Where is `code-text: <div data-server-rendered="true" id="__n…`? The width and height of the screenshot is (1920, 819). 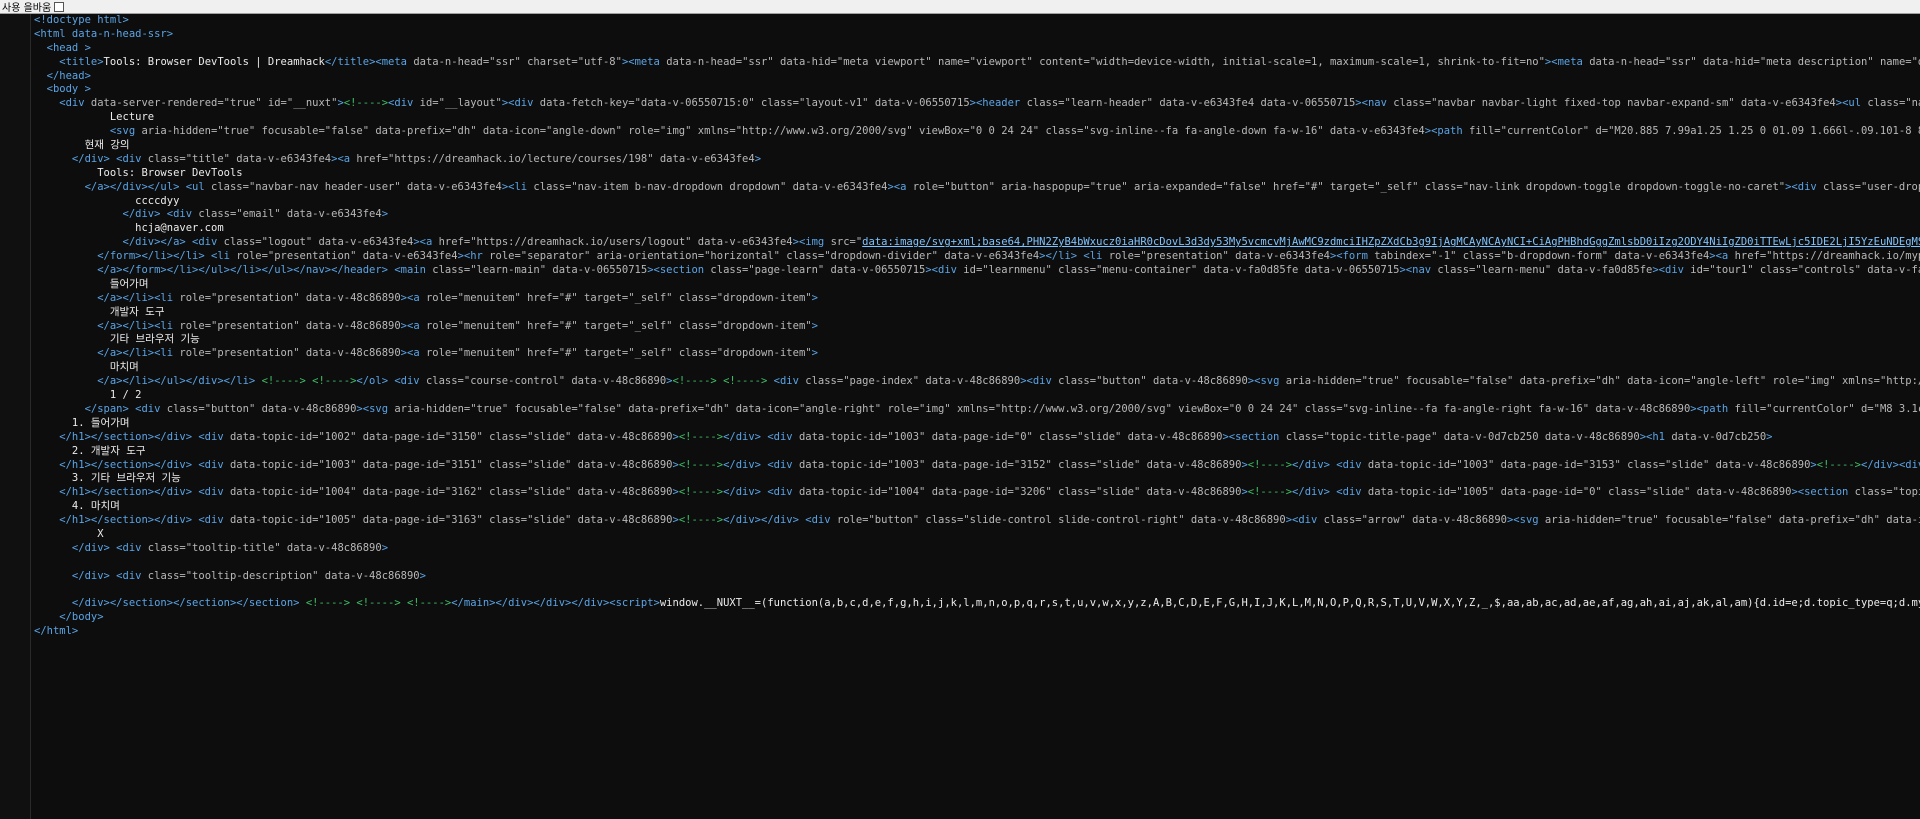 code-text: <div data-server-rendered="true" id="__n… is located at coordinates (977, 104).